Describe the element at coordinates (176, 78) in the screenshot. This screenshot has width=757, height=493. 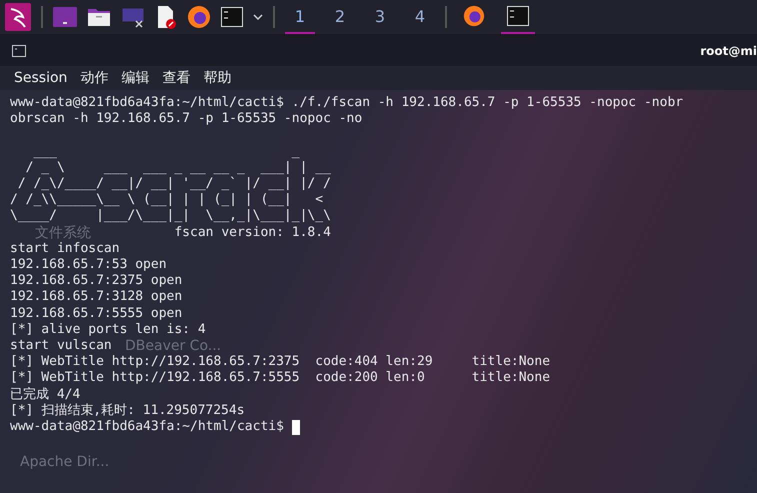
I see `menu-item: 查看` at that location.